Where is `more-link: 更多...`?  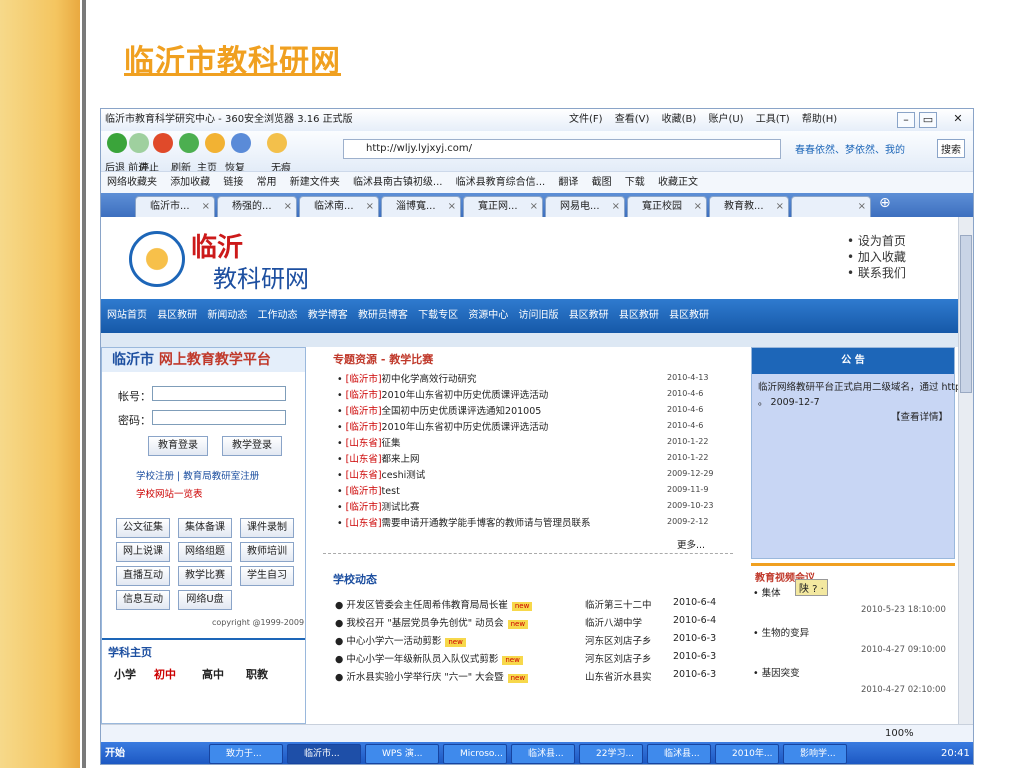 more-link: 更多... is located at coordinates (691, 544).